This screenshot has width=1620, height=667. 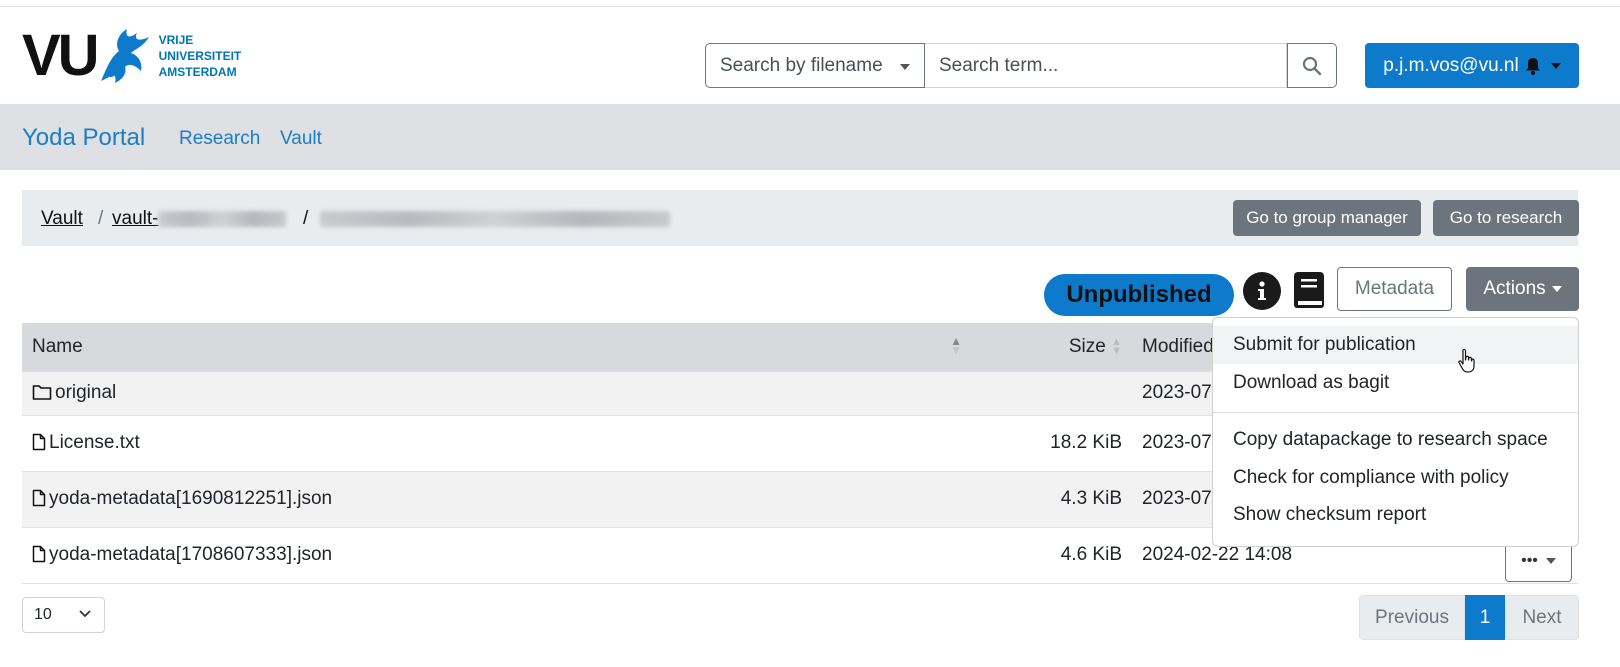 What do you see at coordinates (61, 55) in the screenshot?
I see `logo-mark: VU` at bounding box center [61, 55].